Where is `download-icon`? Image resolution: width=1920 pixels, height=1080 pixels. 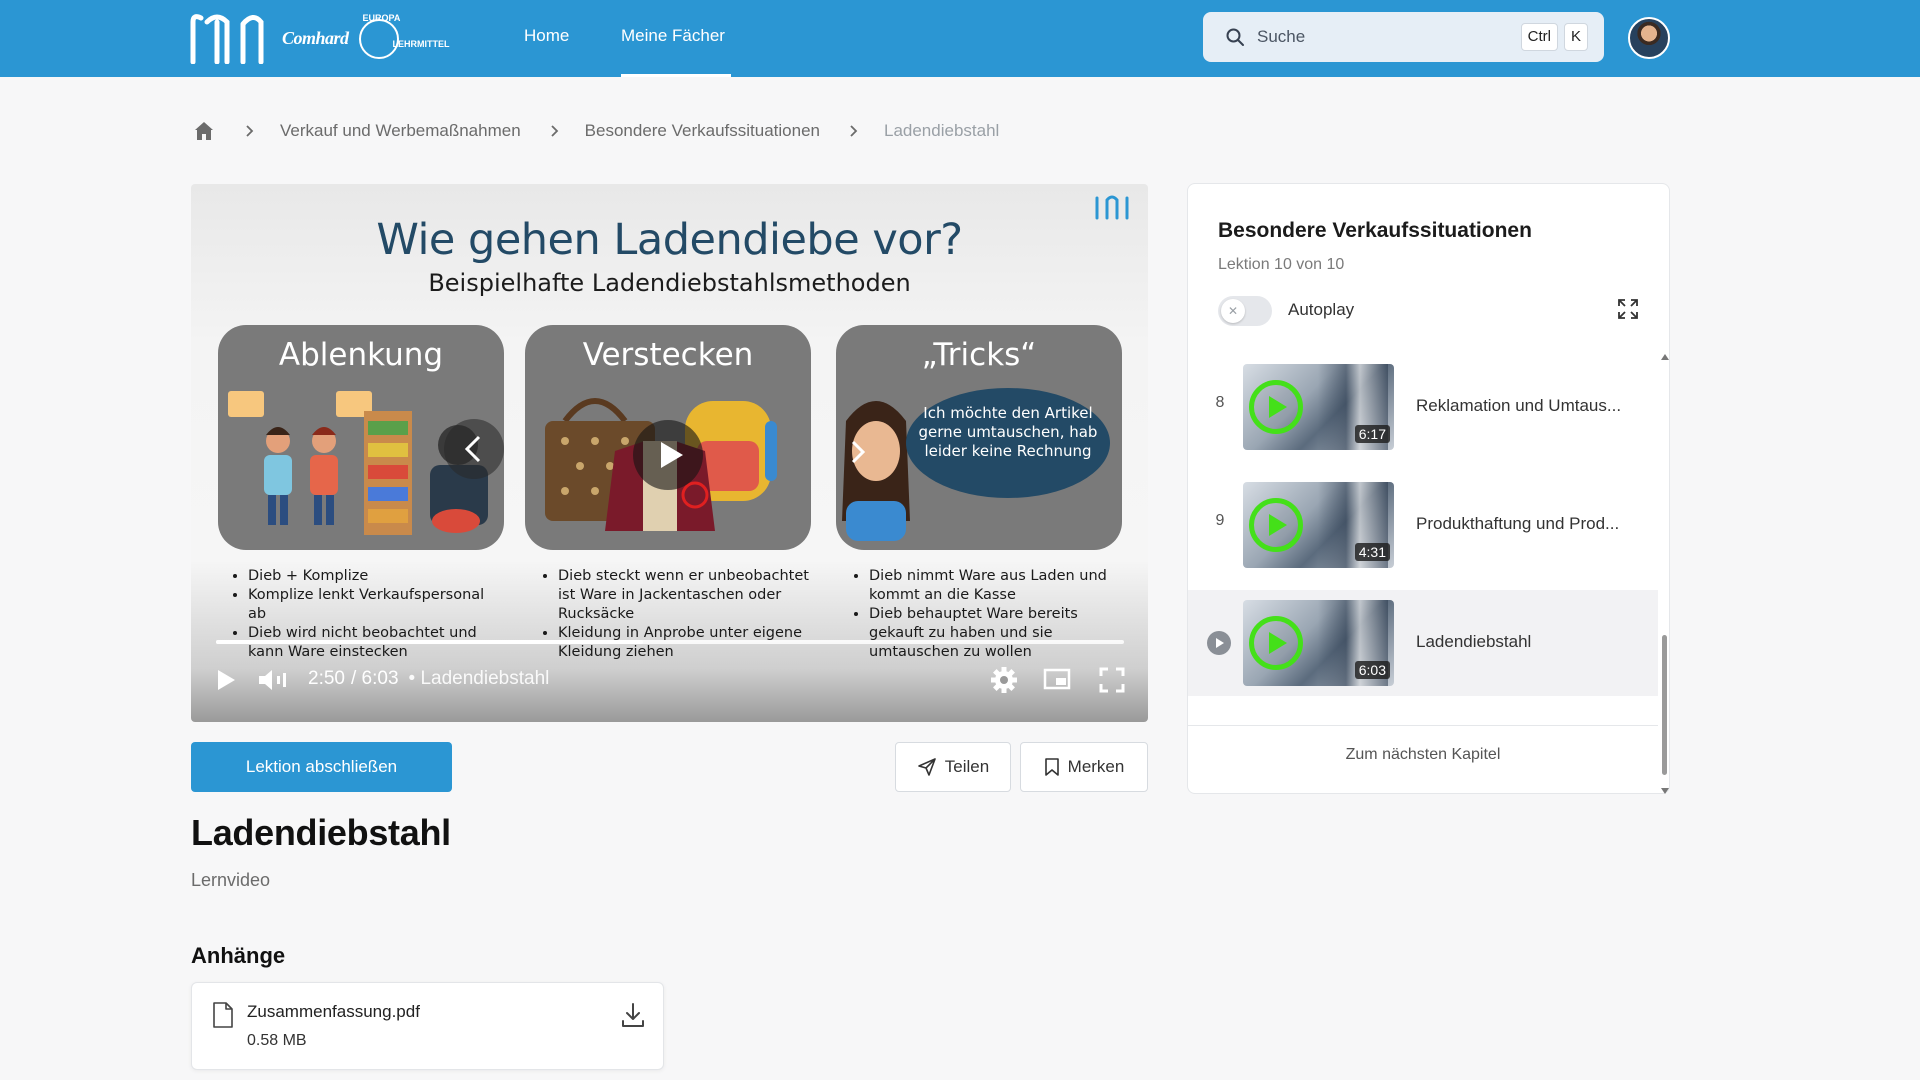
download-icon is located at coordinates (633, 1015).